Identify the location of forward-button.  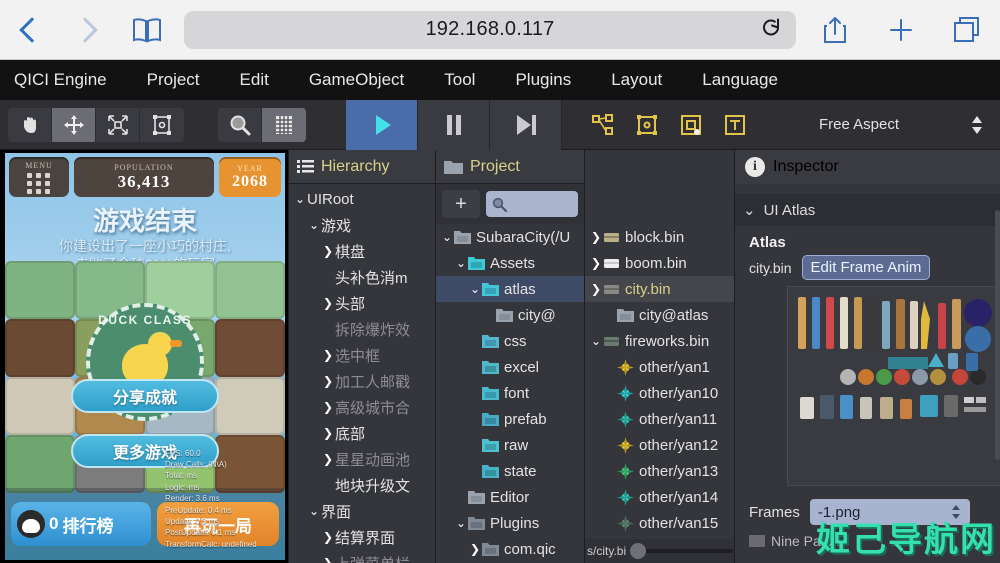
(87, 30).